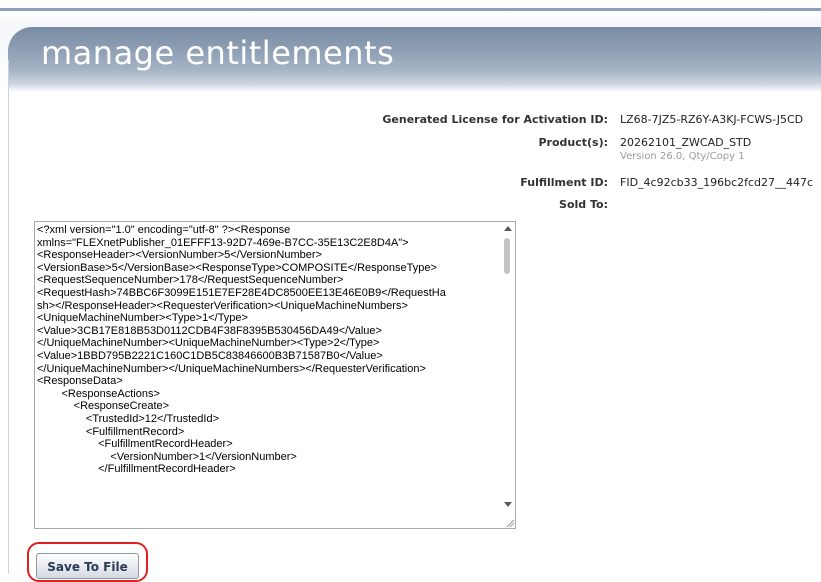  What do you see at coordinates (686, 142) in the screenshot?
I see `product-name: 20262101_ZWCAD_STD` at bounding box center [686, 142].